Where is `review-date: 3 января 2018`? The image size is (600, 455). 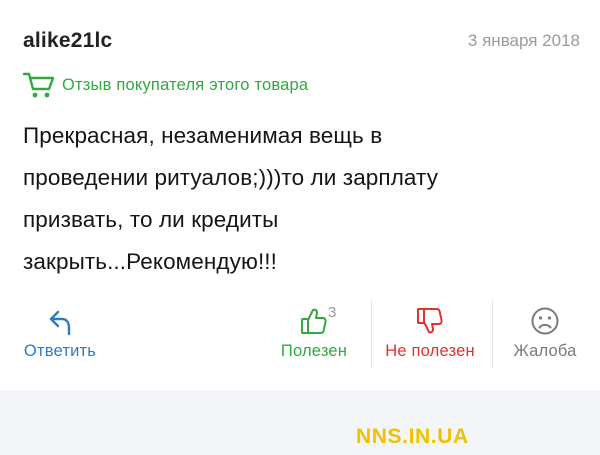 review-date: 3 января 2018 is located at coordinates (523, 40).